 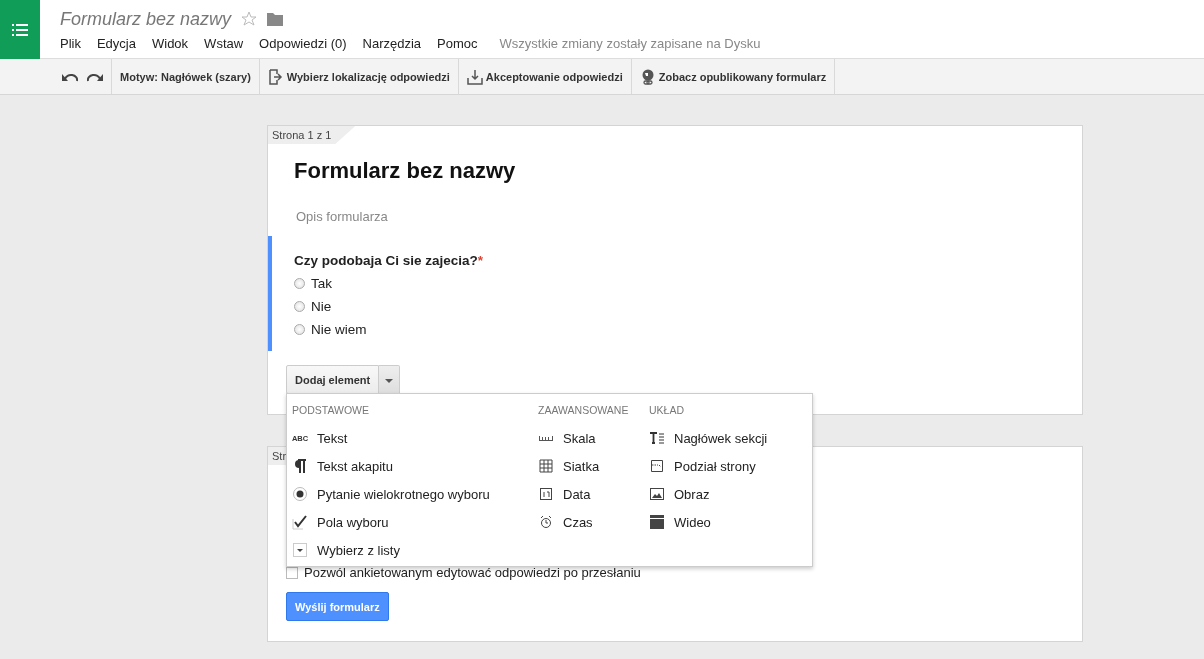 I want to click on toolbar-button: Akceptowanie odpowiedzi, so click(x=545, y=76).